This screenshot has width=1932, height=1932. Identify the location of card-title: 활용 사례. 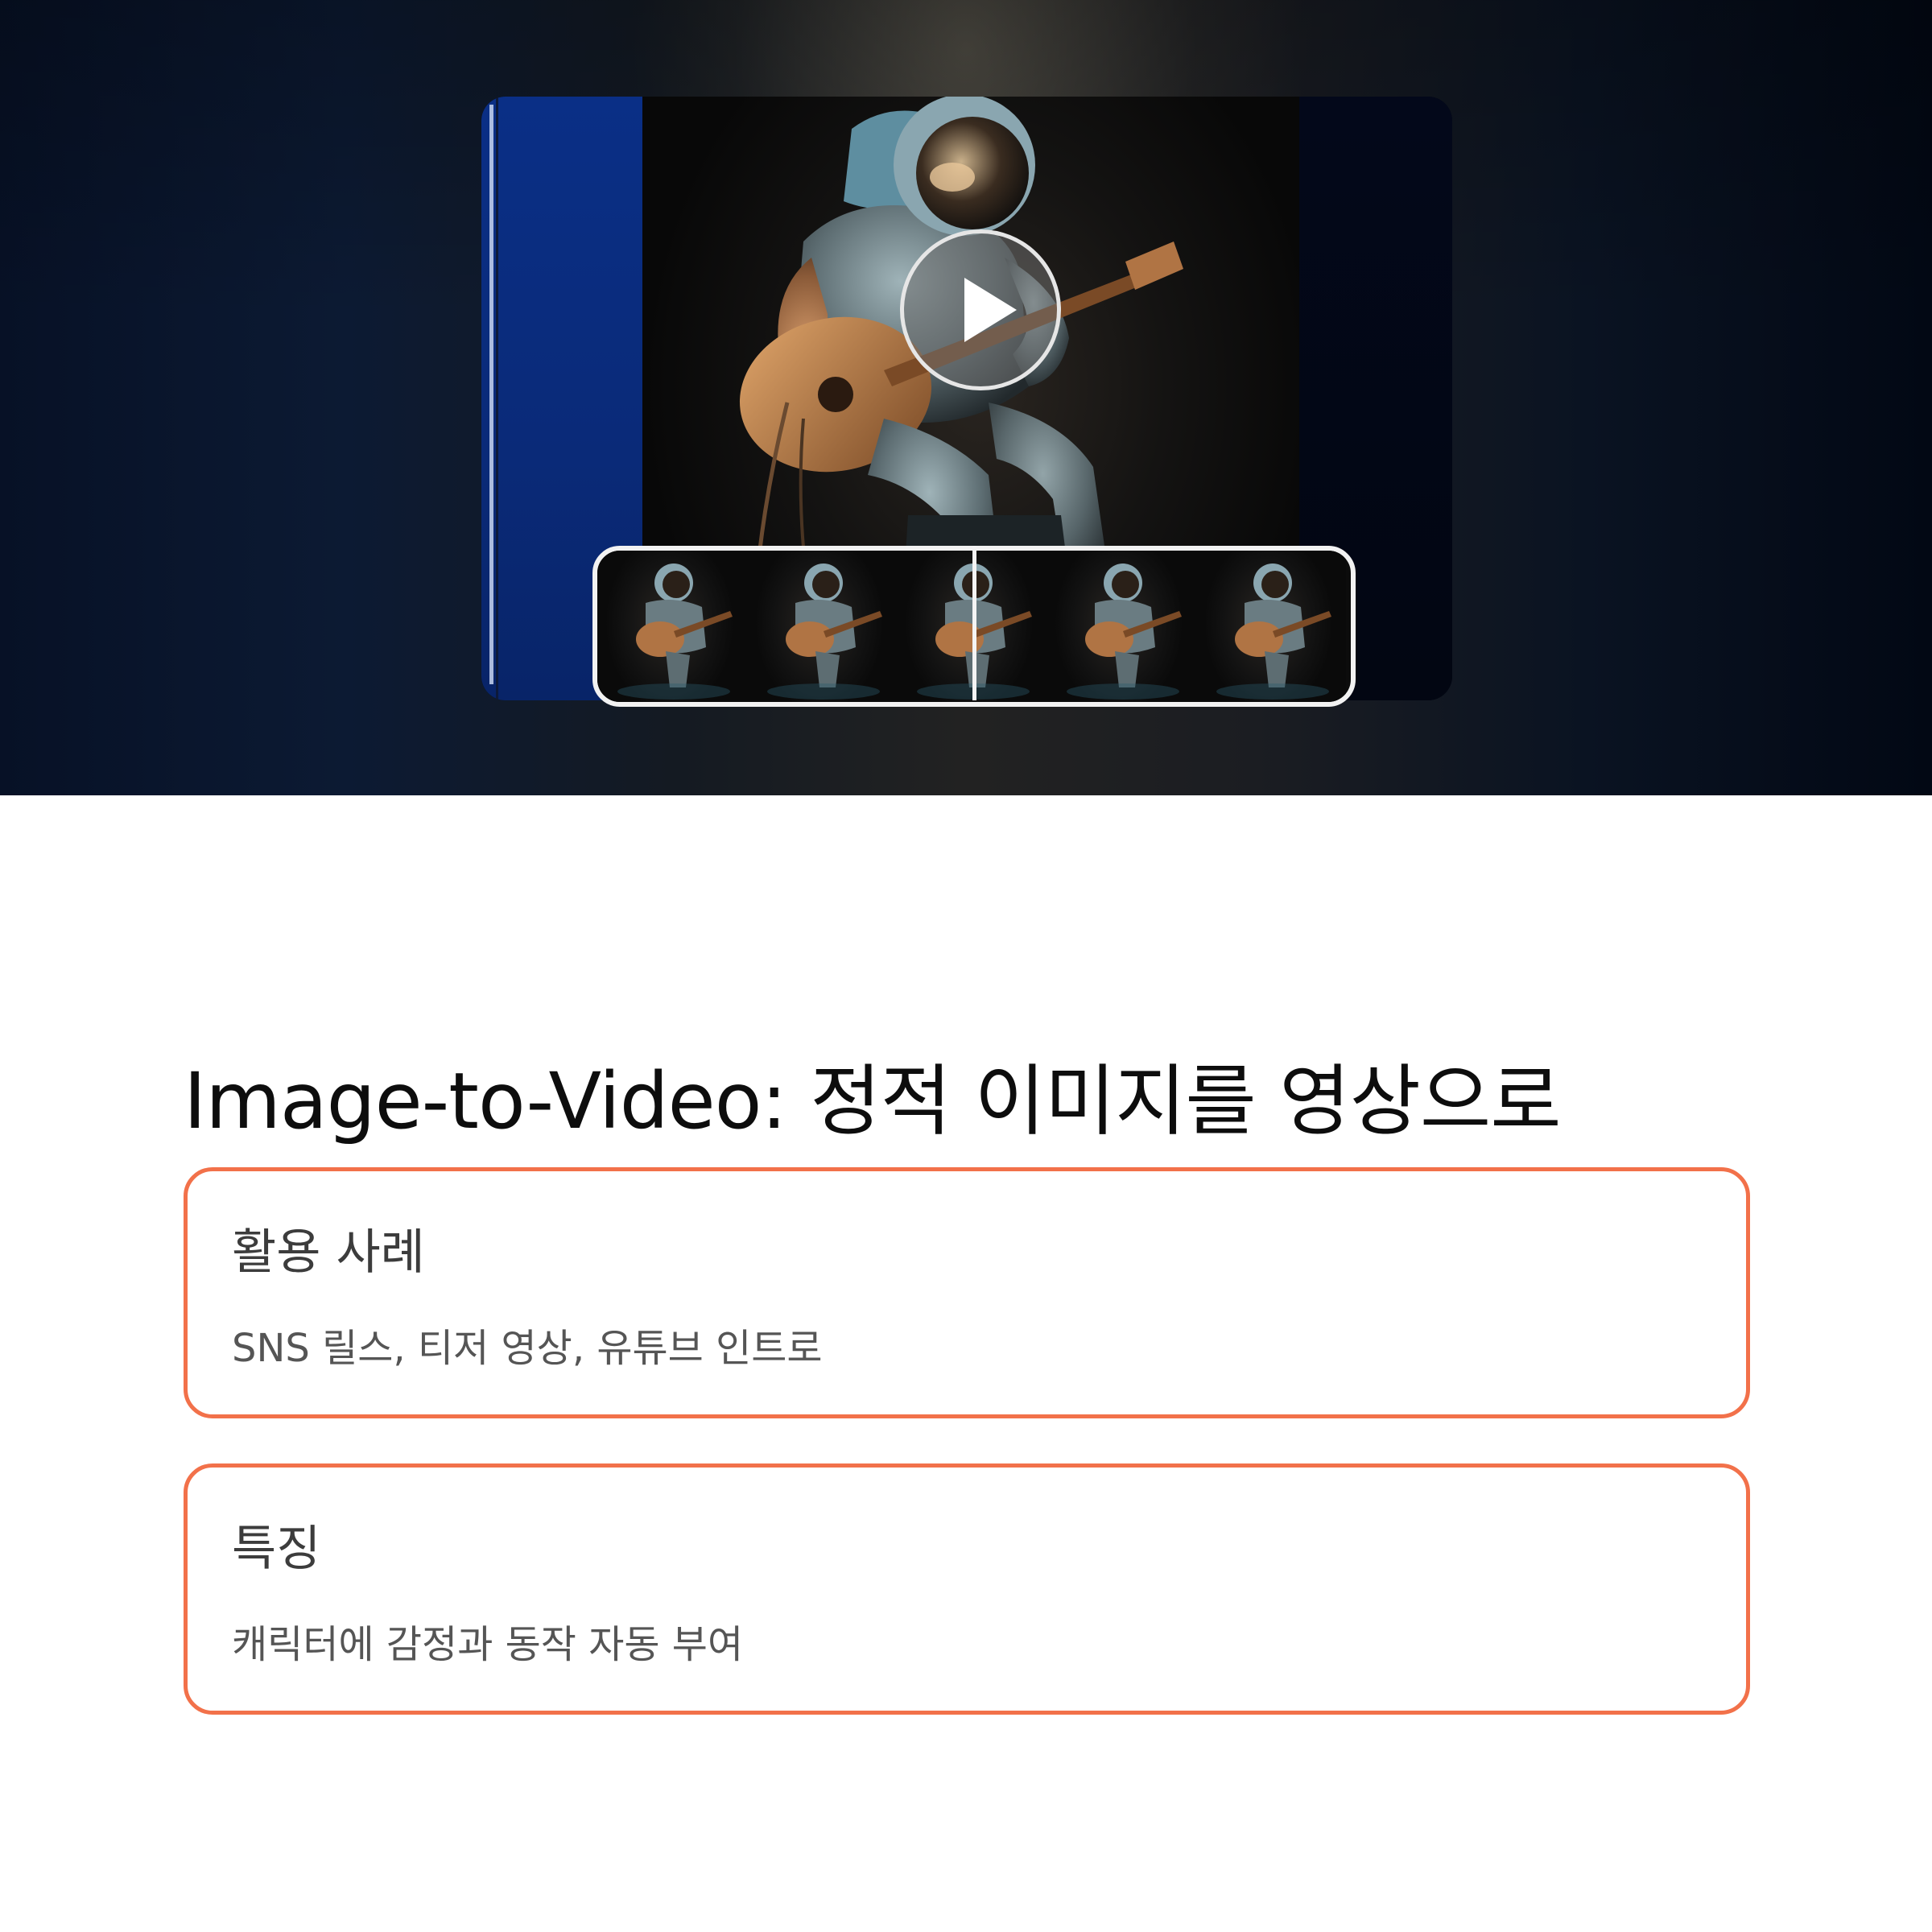
(328, 1252).